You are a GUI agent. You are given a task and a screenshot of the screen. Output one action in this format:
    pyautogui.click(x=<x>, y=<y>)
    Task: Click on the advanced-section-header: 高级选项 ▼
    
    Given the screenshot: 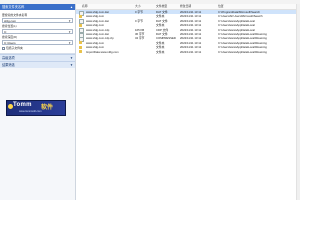 What is the action you would take?
    pyautogui.click(x=37, y=57)
    